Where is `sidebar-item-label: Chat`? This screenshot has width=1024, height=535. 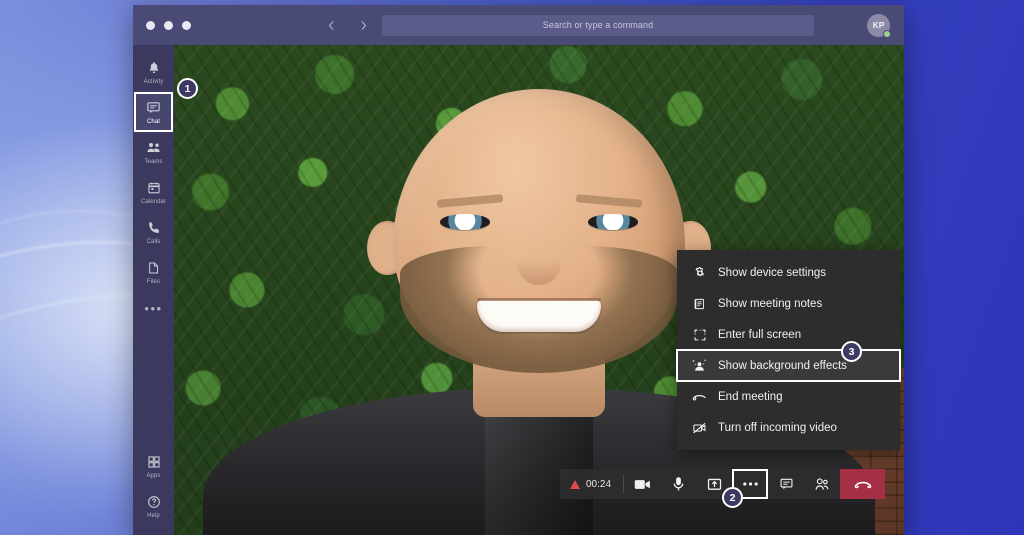
sidebar-item-label: Chat is located at coordinates (153, 121).